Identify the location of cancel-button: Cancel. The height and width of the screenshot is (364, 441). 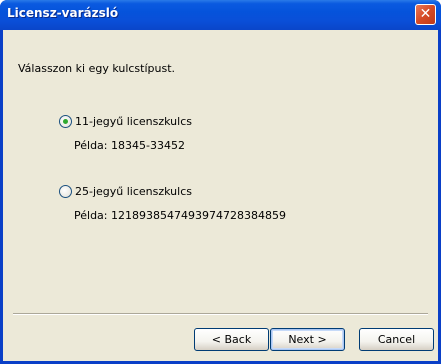
(396, 339).